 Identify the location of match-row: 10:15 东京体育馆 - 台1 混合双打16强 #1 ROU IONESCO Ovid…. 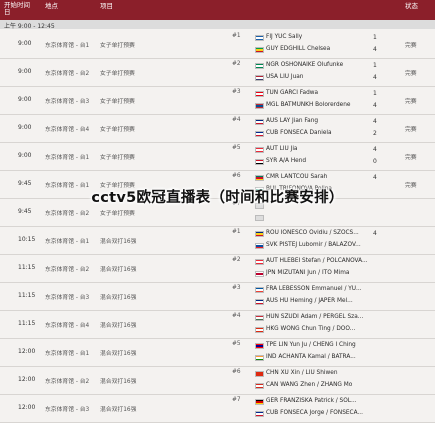
(217, 240).